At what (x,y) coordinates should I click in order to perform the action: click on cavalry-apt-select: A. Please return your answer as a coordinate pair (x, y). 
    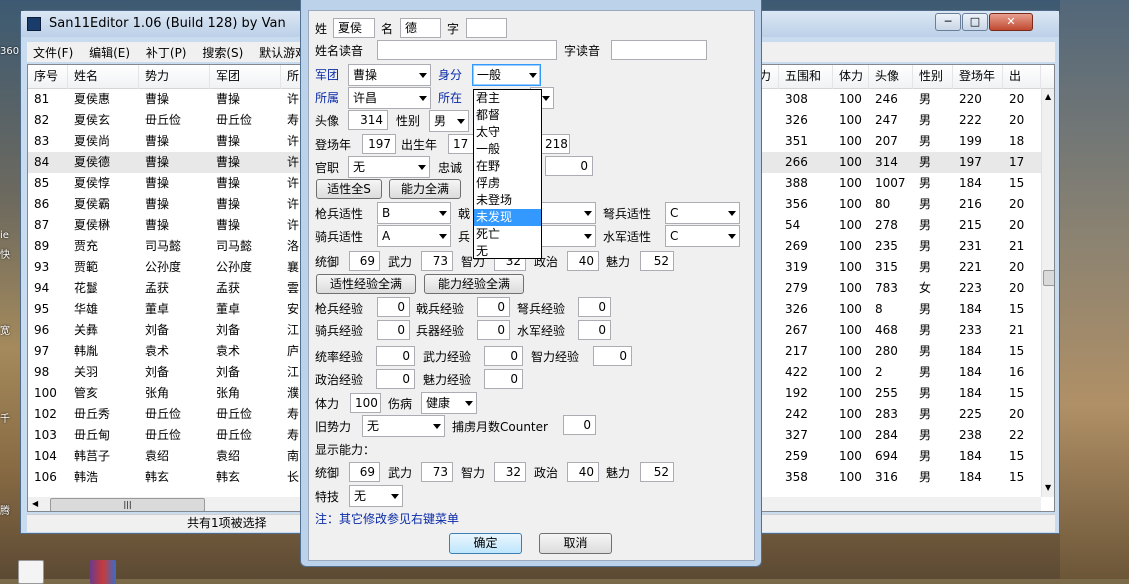
    Looking at the image, I should click on (414, 236).